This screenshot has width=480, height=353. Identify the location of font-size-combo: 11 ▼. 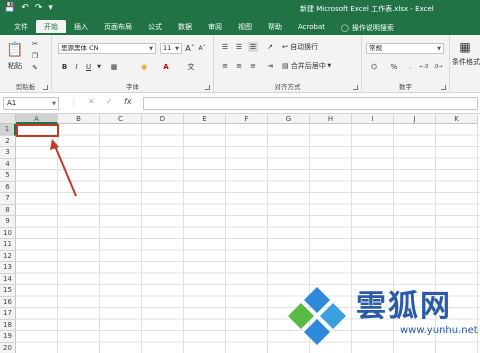
(171, 48).